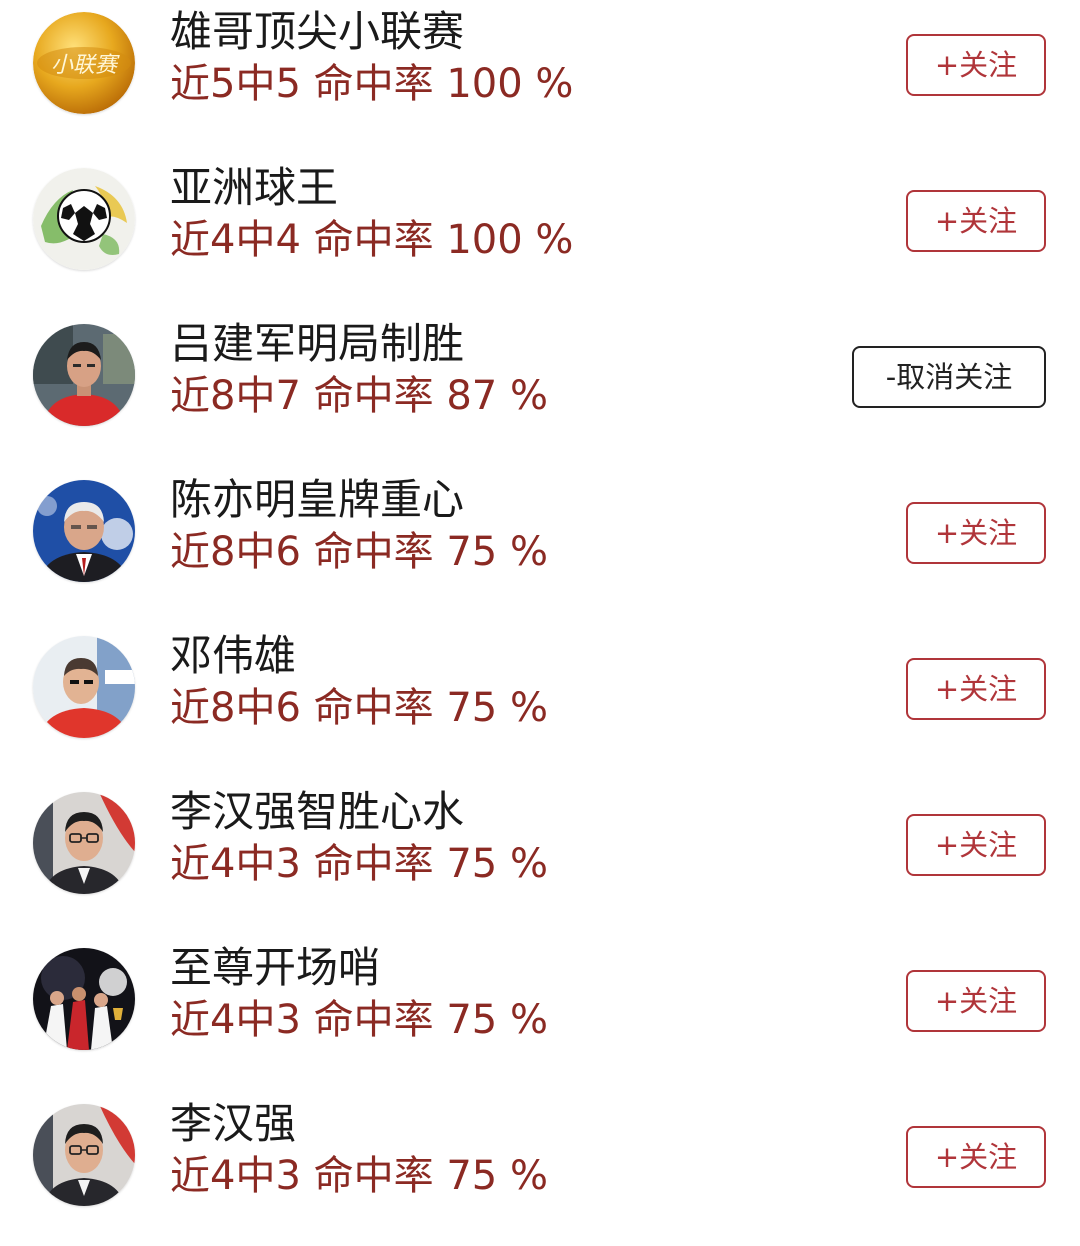 This screenshot has height=1246, width=1080. What do you see at coordinates (84, 375) in the screenshot?
I see `man-red-shirt-avatar` at bounding box center [84, 375].